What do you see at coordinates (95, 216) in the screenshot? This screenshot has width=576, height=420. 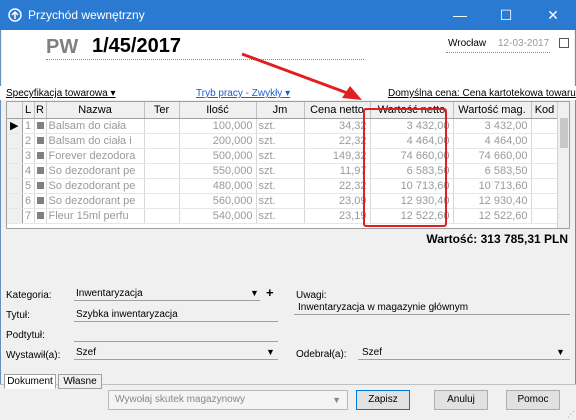 I see `row-name: Fleur 15ml perfu` at bounding box center [95, 216].